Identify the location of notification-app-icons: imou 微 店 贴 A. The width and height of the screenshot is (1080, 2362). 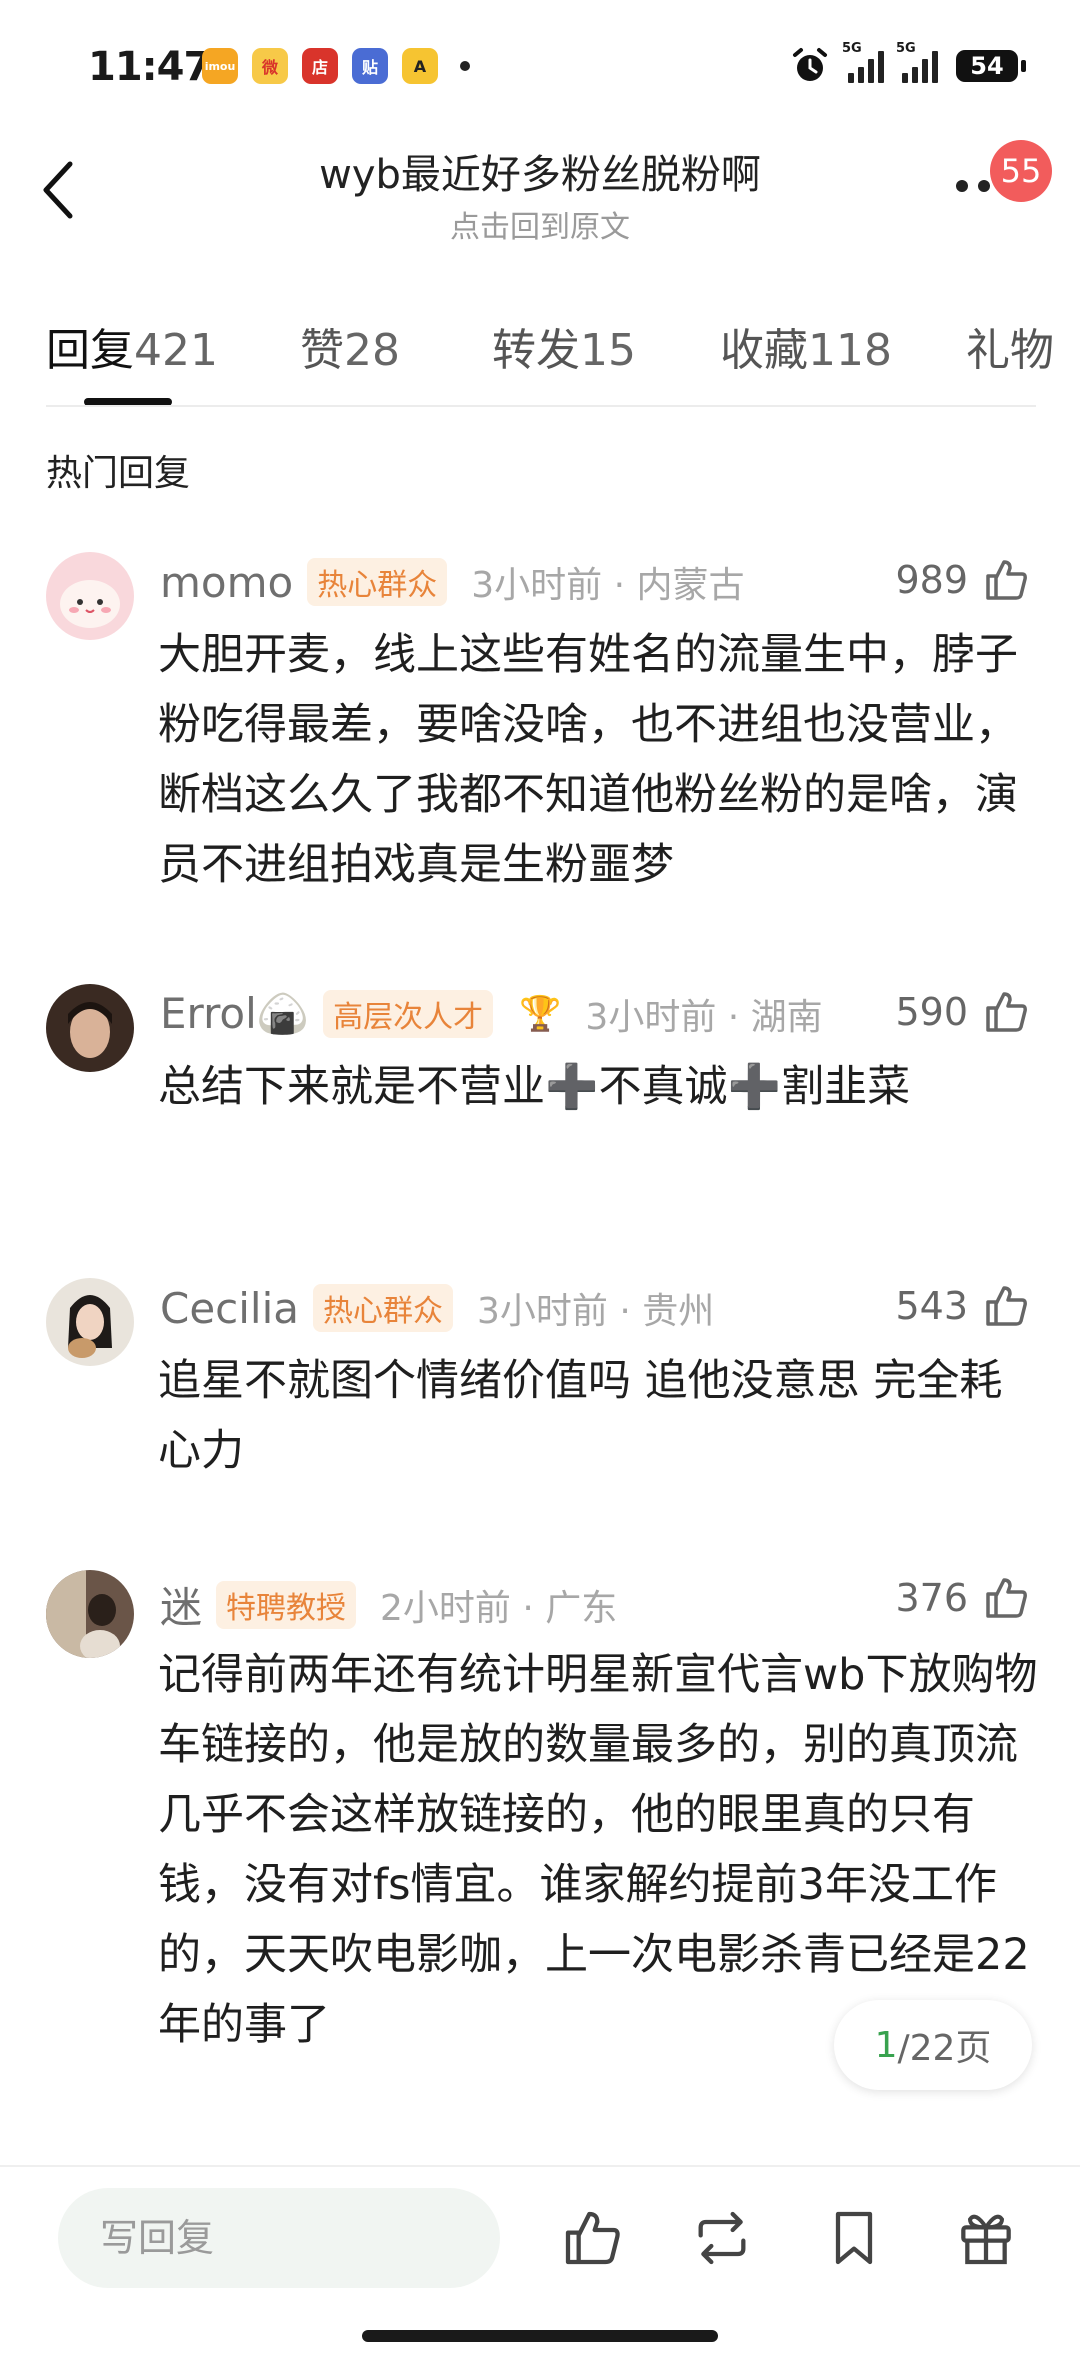
(336, 66).